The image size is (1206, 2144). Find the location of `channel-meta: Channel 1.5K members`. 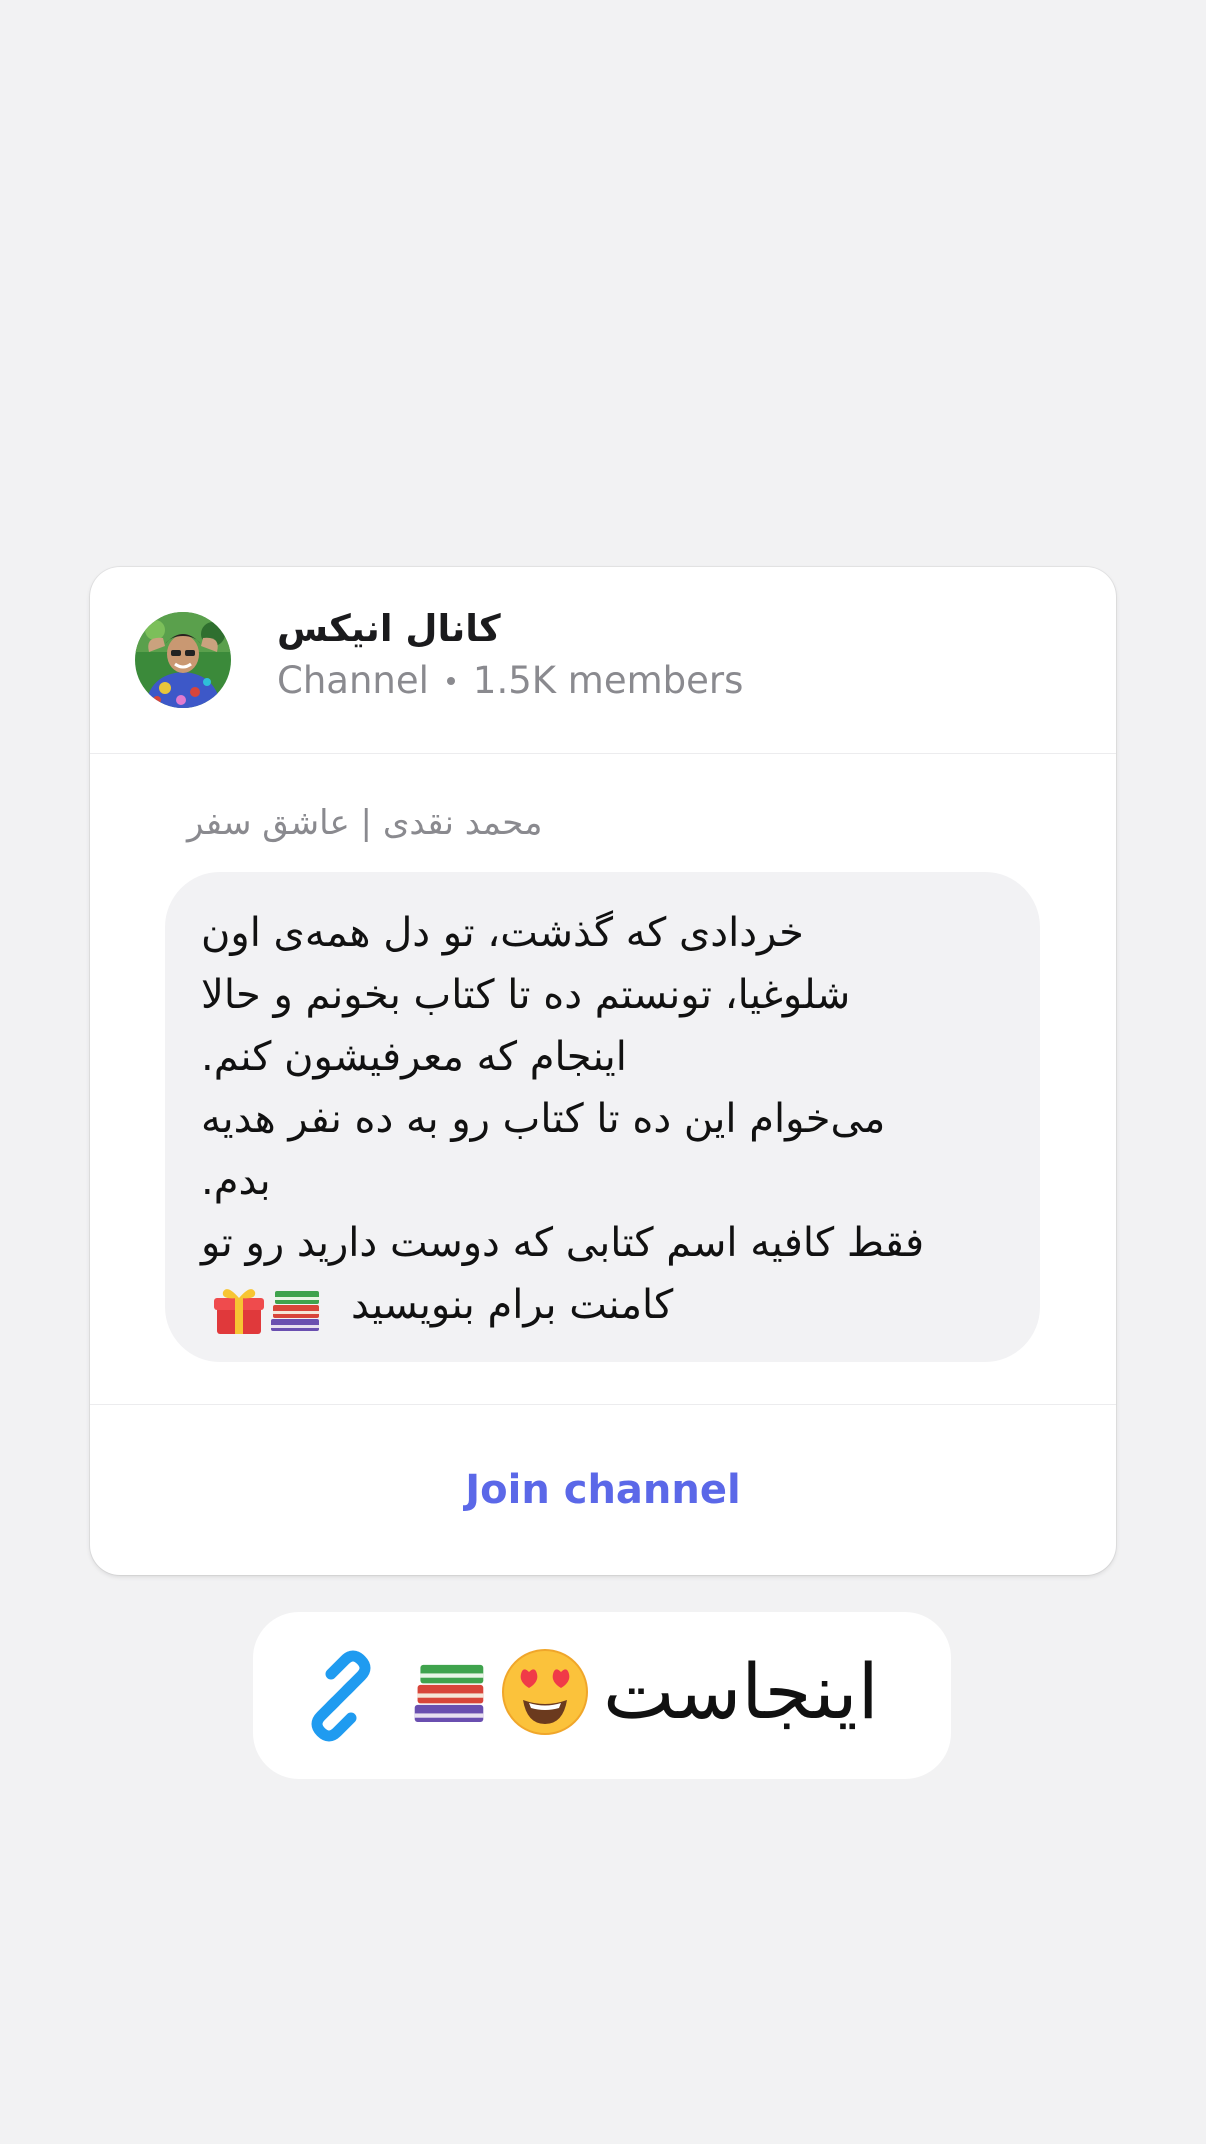

channel-meta: Channel 1.5K members is located at coordinates (510, 680).